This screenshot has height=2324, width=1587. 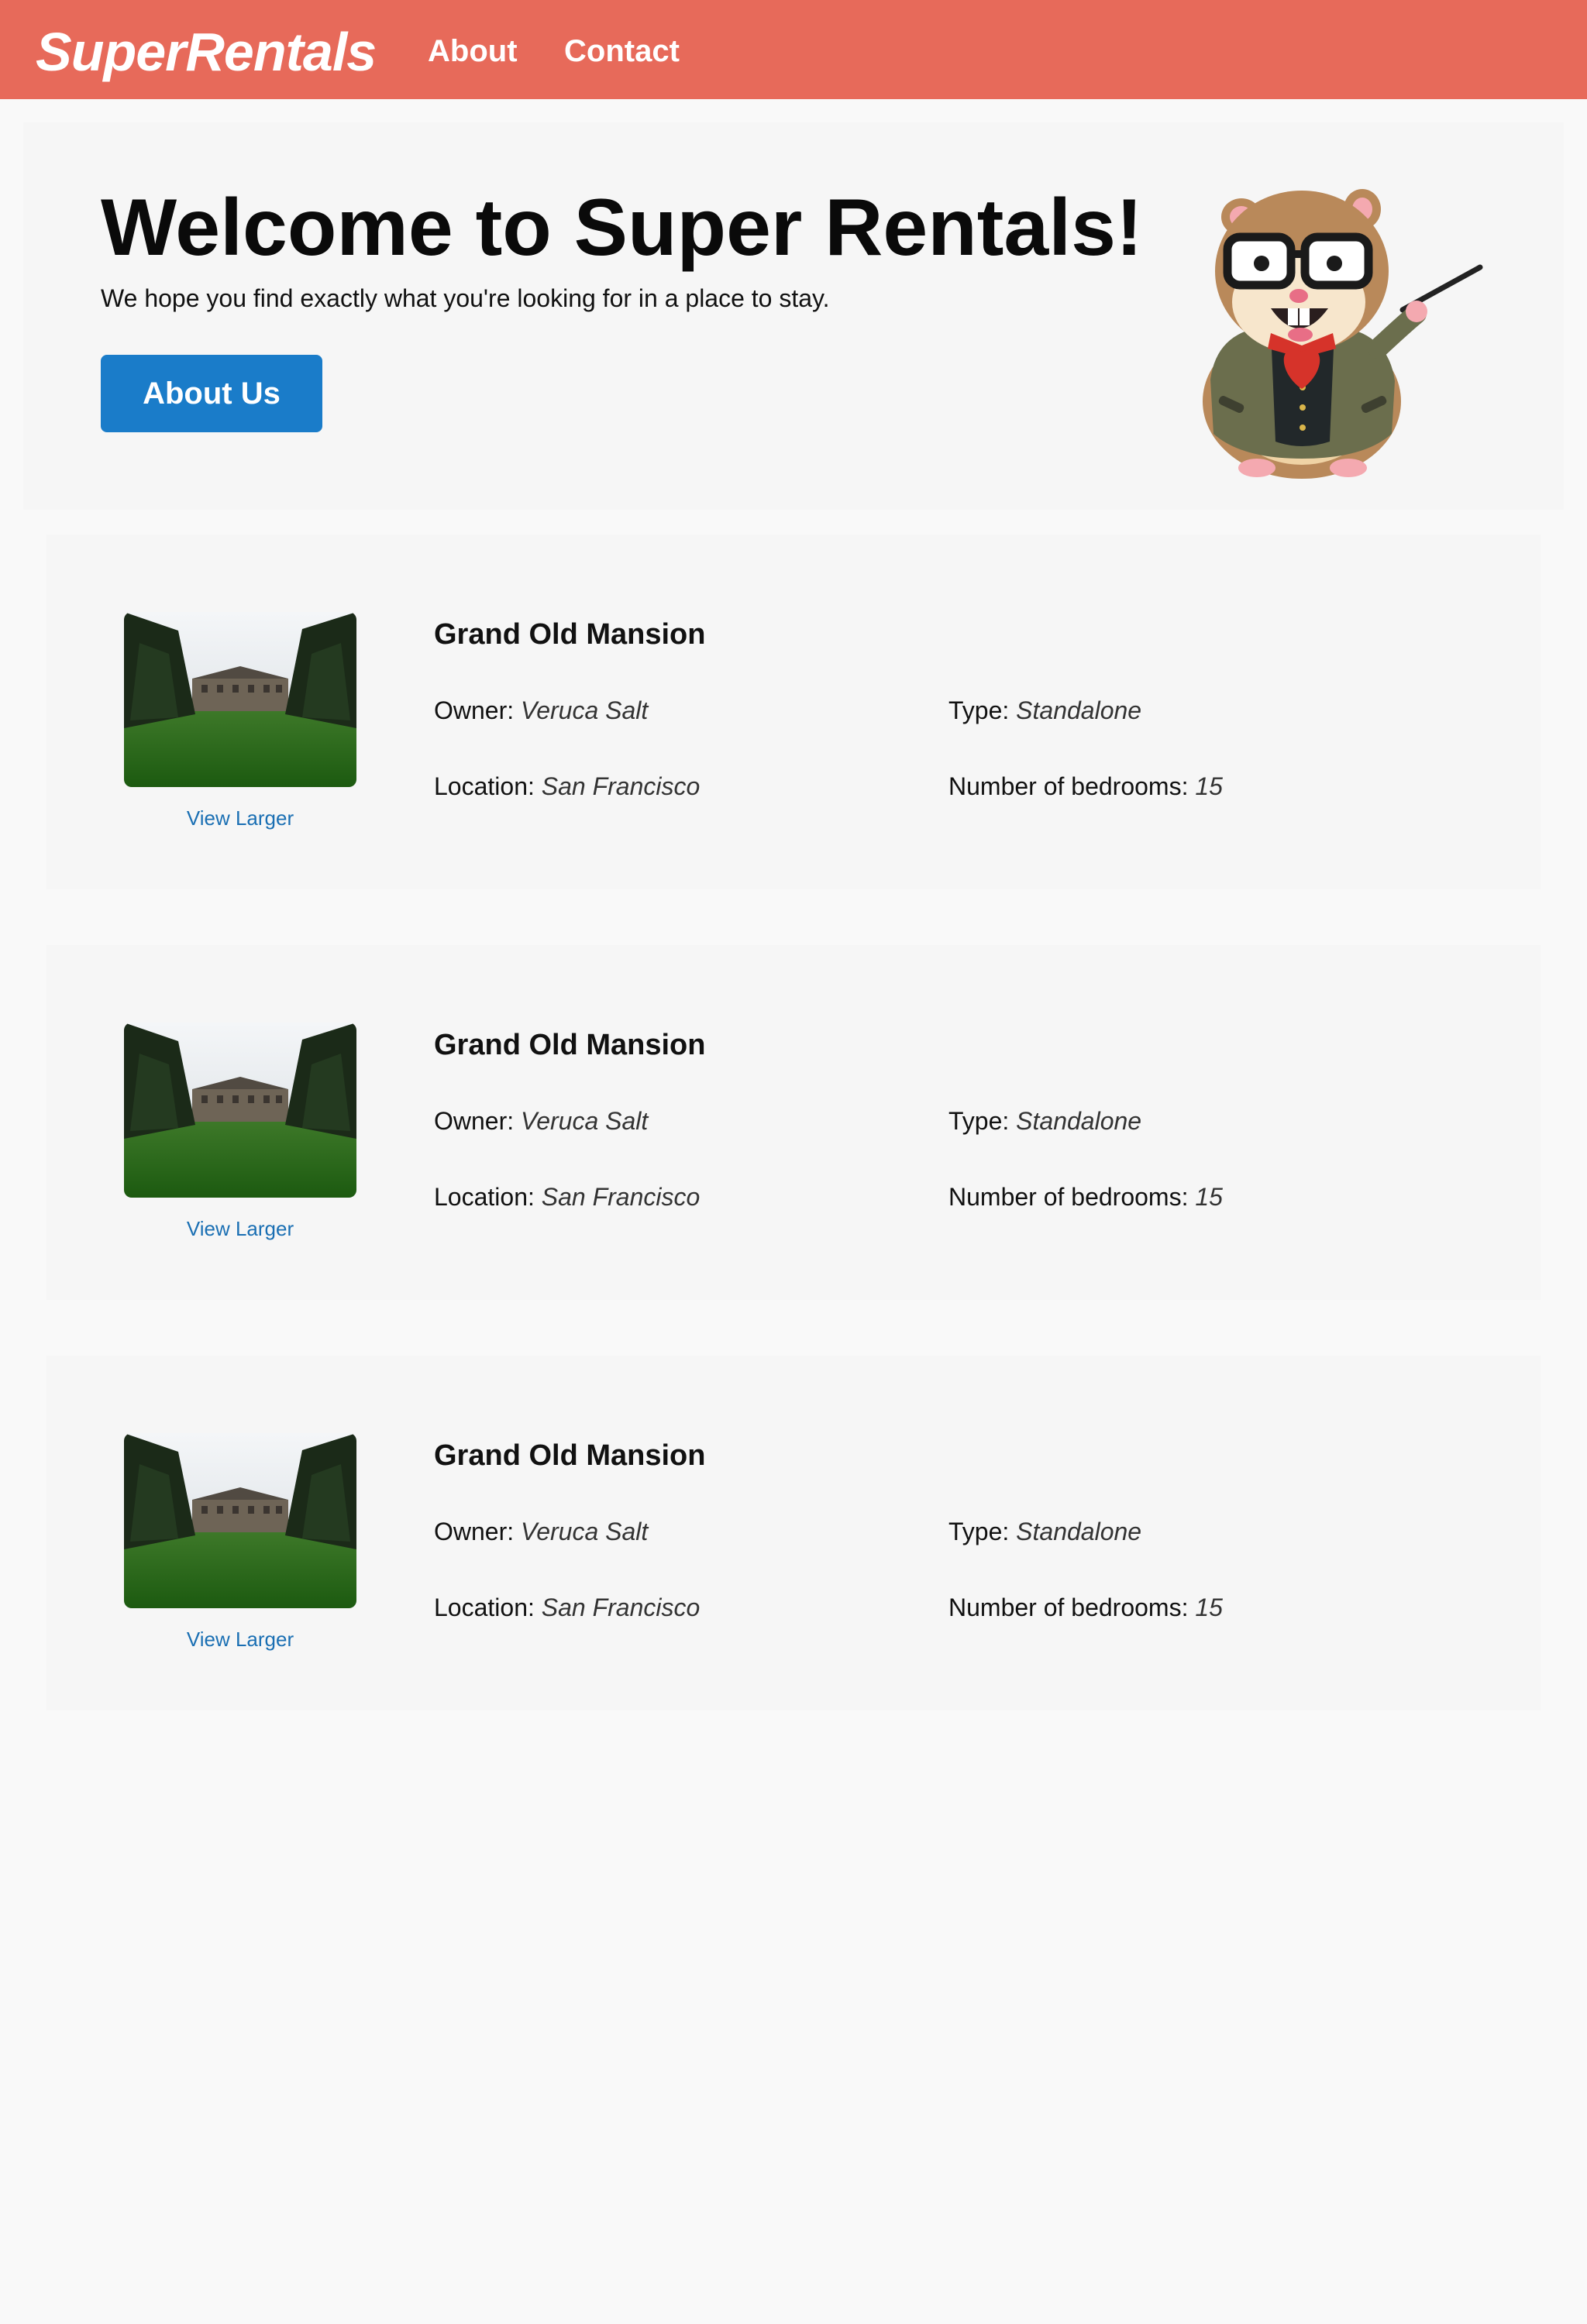 I want to click on tomster-hamster-icon, so click(x=1343, y=334).